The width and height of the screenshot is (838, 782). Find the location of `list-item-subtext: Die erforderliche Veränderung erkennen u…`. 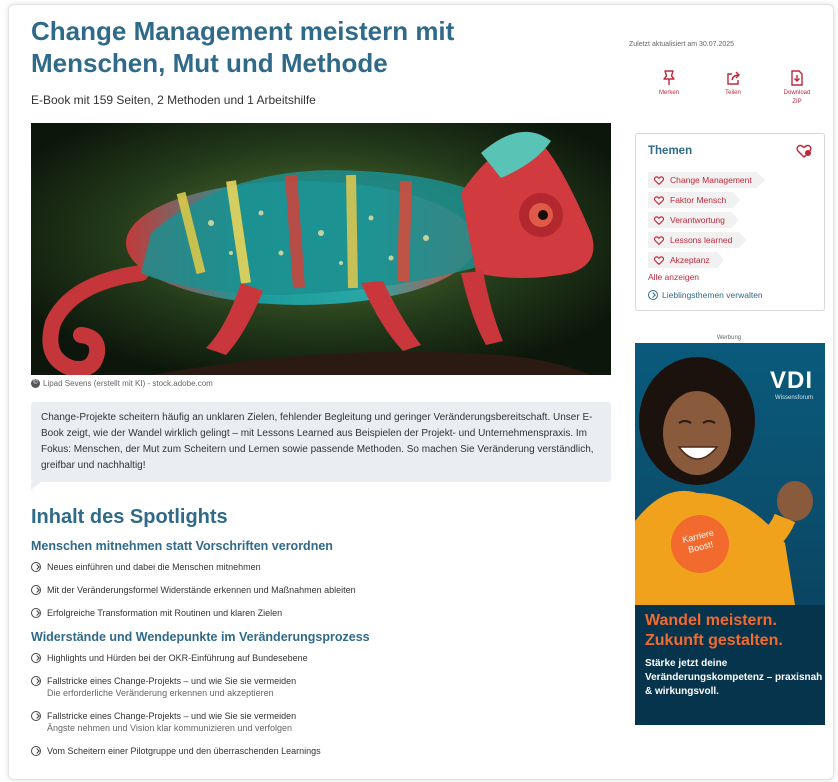

list-item-subtext: Die erforderliche Veränderung erkennen u… is located at coordinates (160, 693).